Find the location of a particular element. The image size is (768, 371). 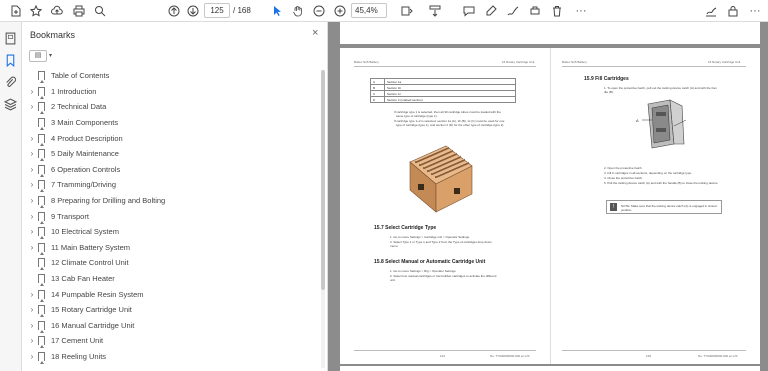

zoom-out-icon is located at coordinates (319, 11).